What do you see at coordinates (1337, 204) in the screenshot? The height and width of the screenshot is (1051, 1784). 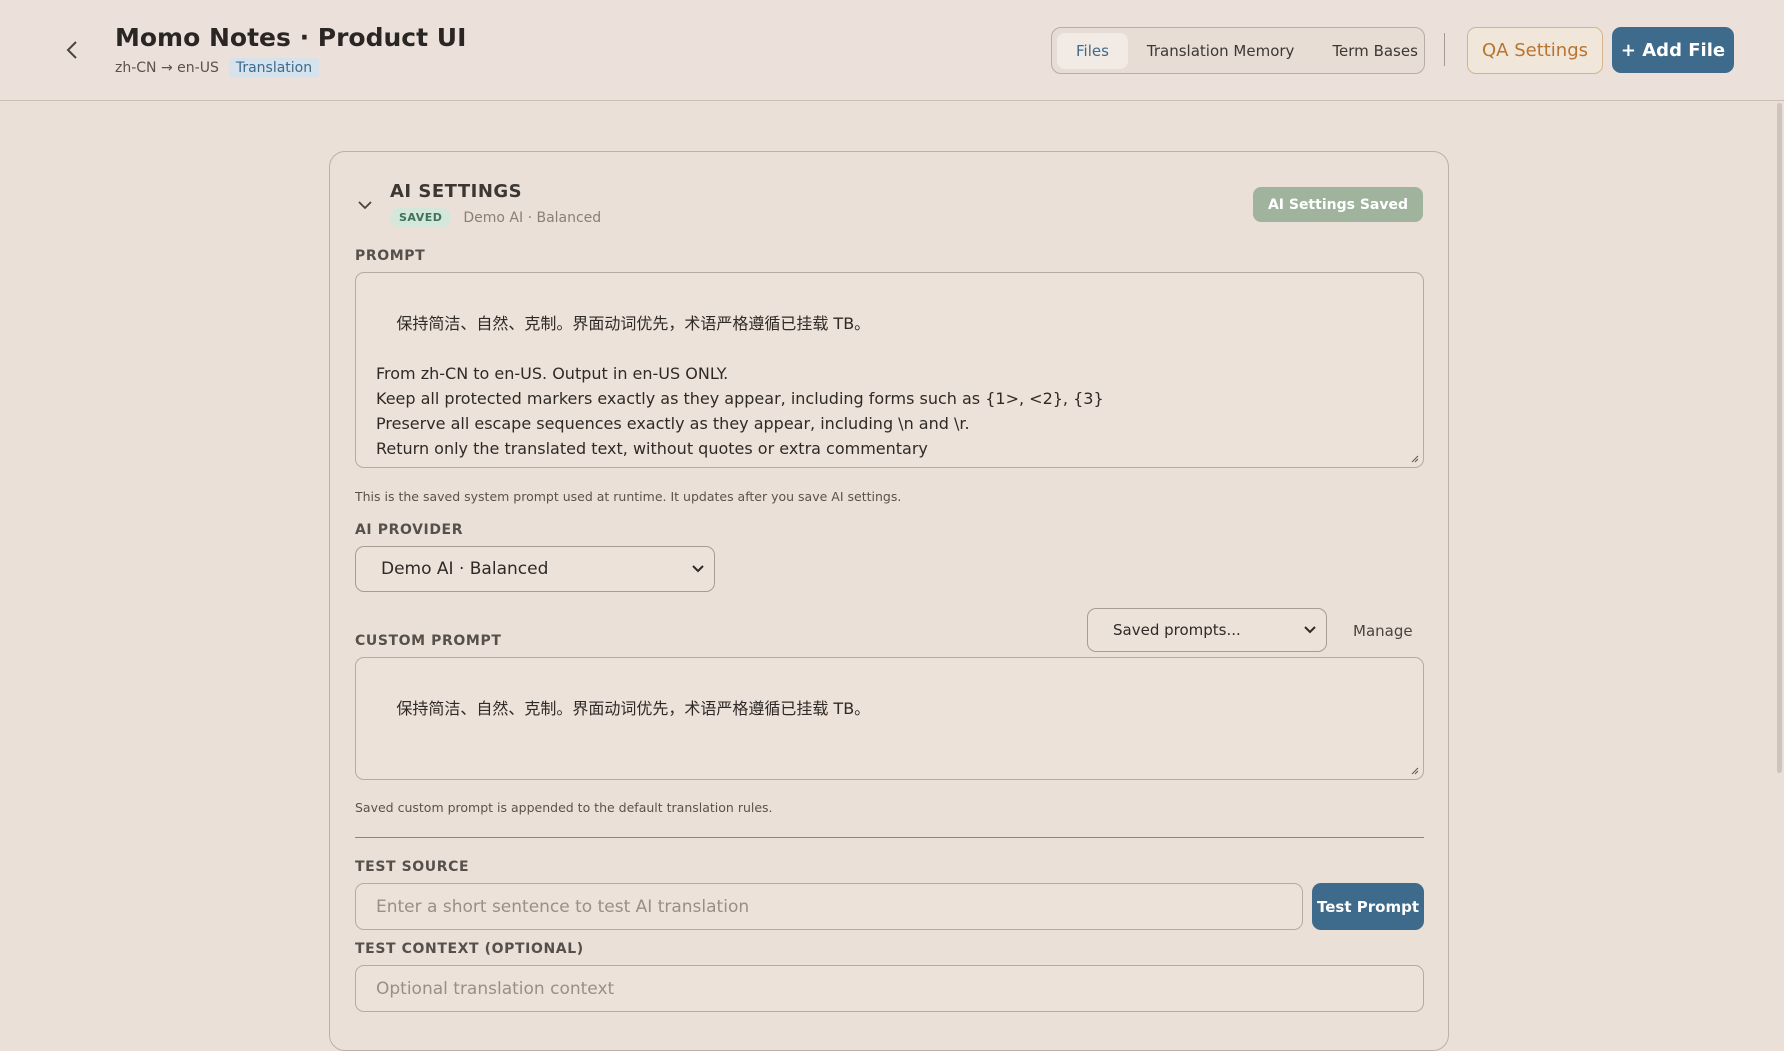 I see `settings-saved-button: AI Settings Saved` at bounding box center [1337, 204].